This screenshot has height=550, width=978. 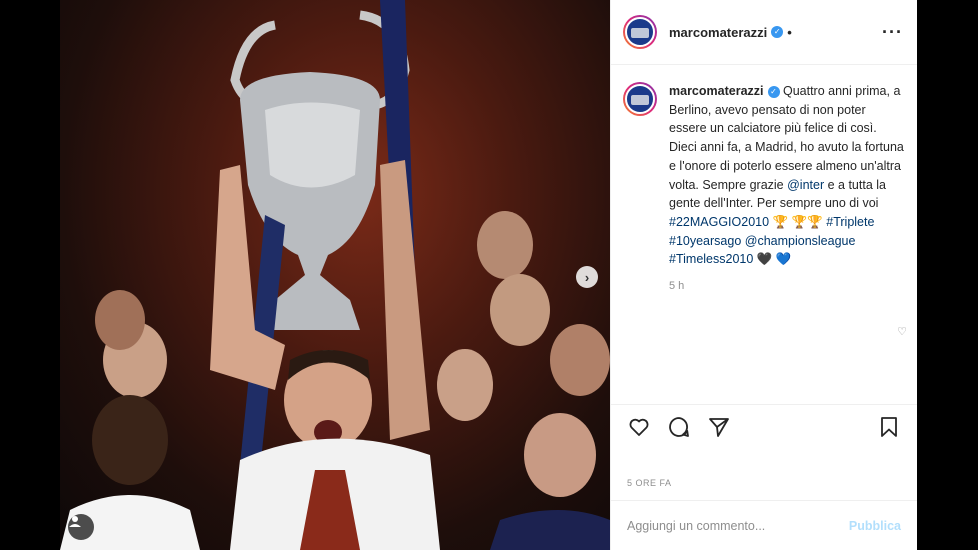 What do you see at coordinates (640, 99) in the screenshot?
I see `caption-avatar` at bounding box center [640, 99].